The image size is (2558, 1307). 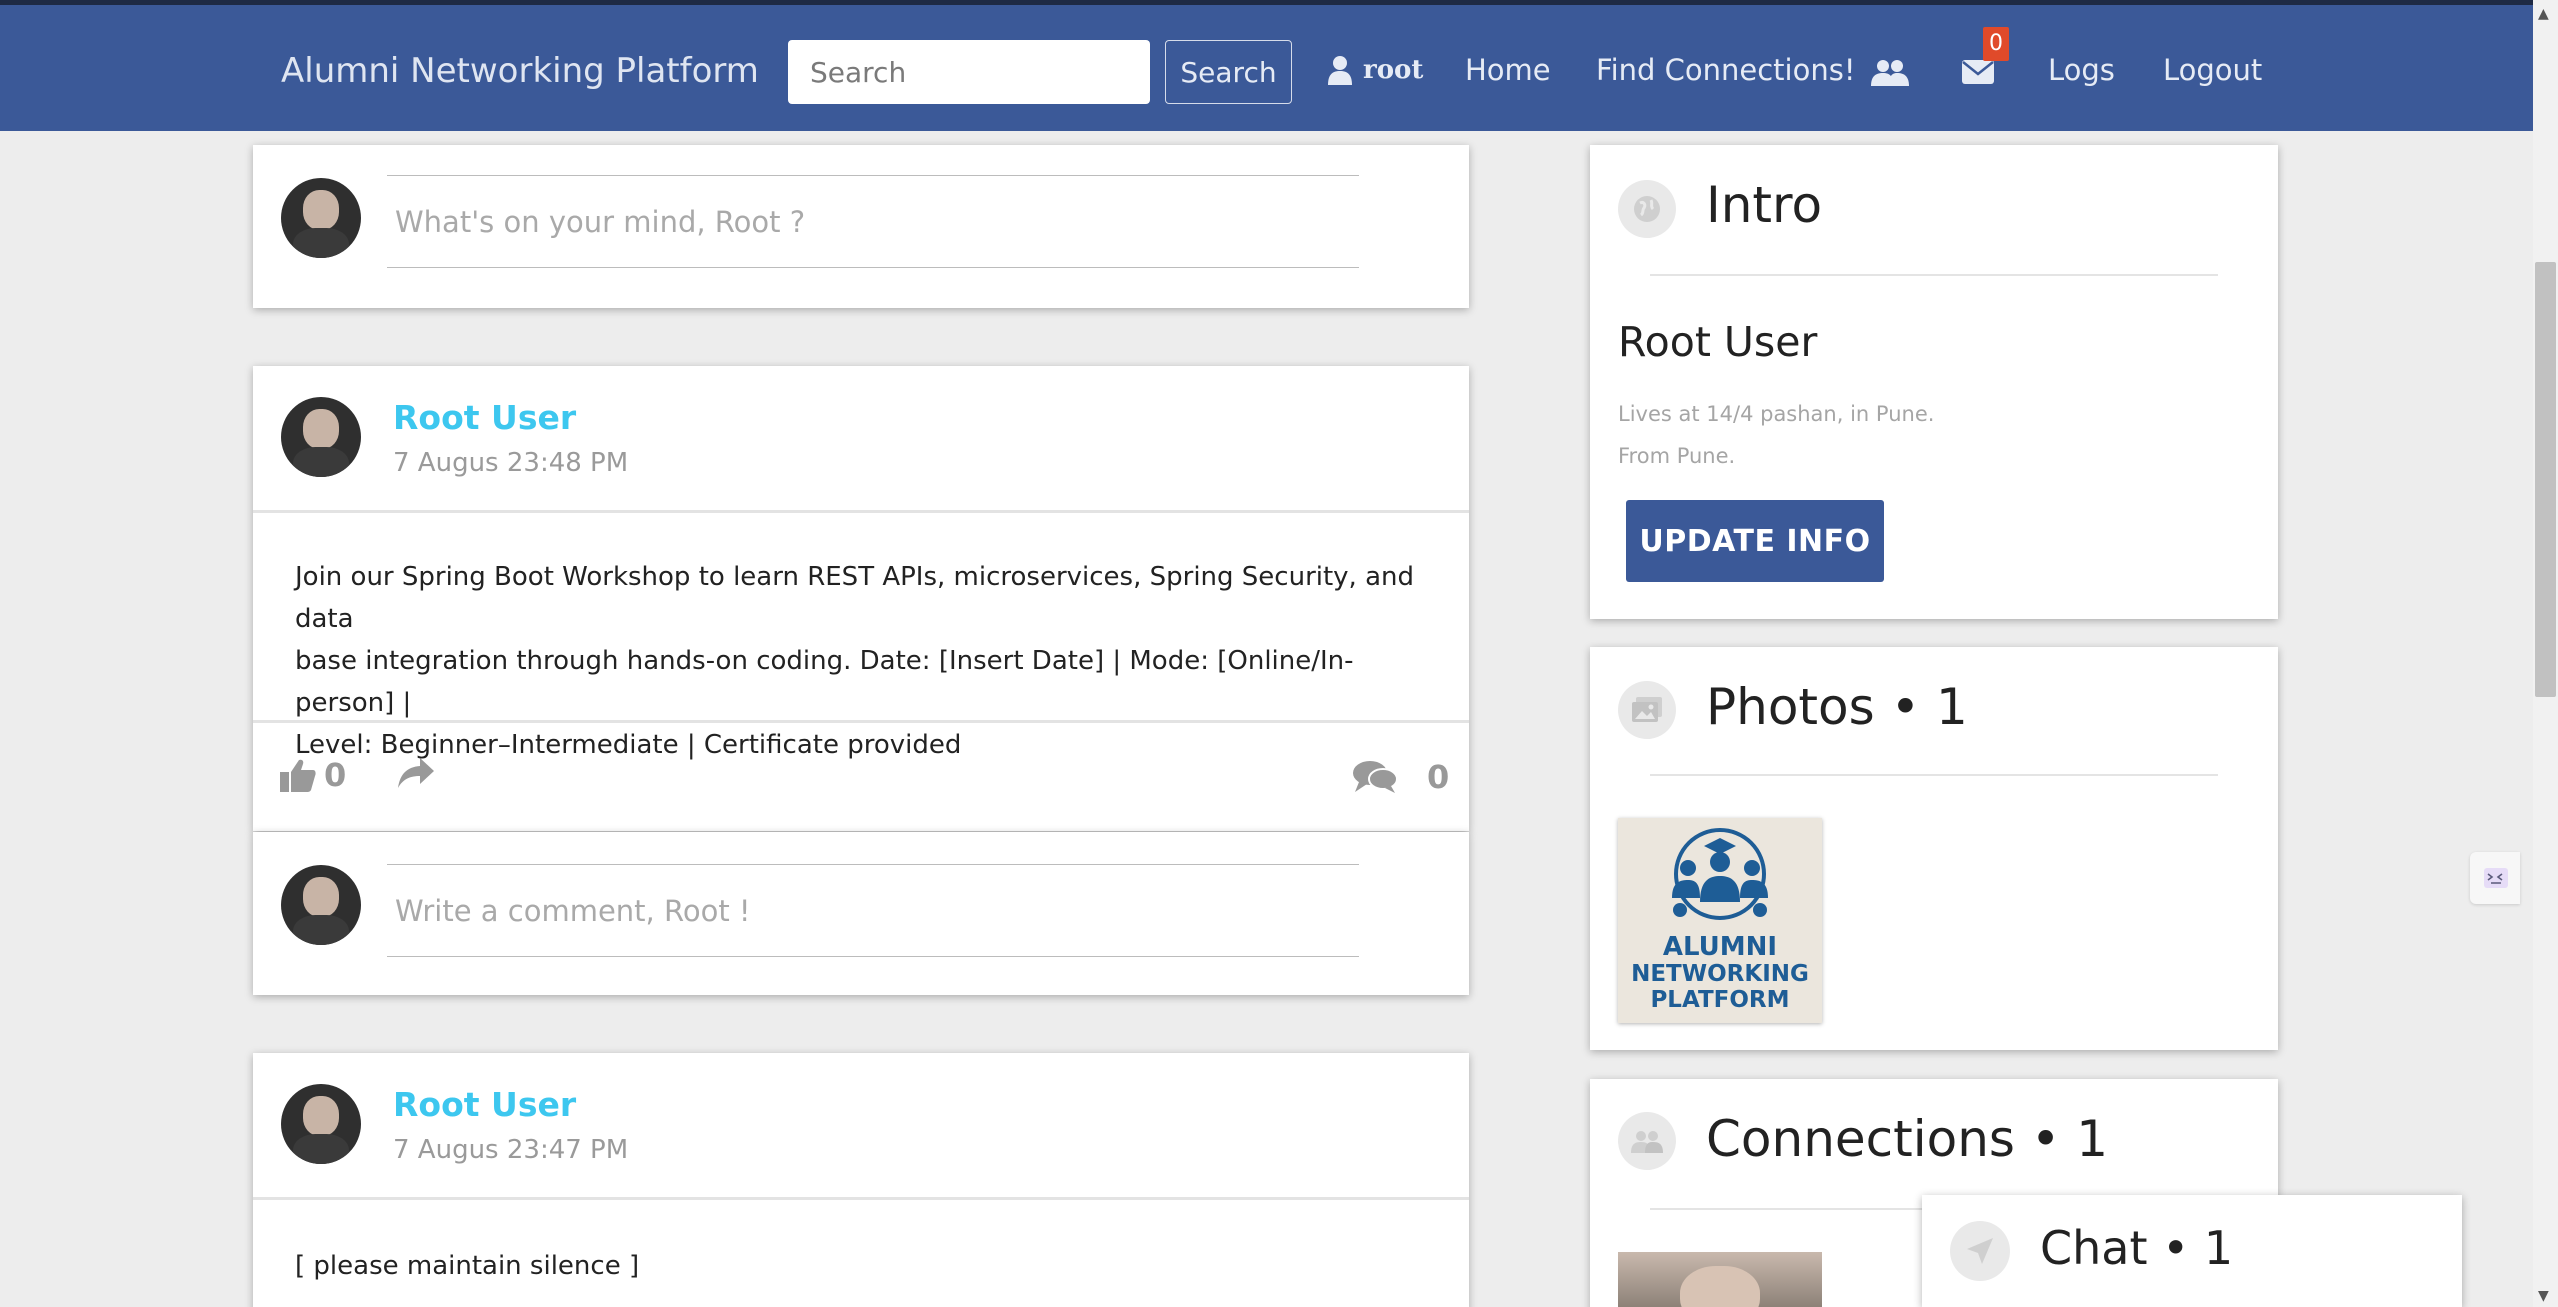 I want to click on photo-thumbnail: ALUMNI NETWORKING PLATFORM, so click(x=1720, y=920).